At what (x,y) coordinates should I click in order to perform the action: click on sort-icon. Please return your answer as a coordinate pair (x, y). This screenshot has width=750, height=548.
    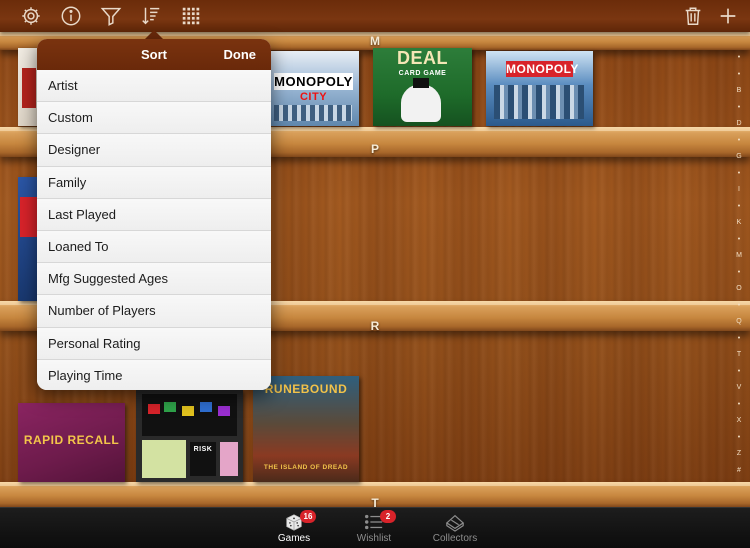
    Looking at the image, I should click on (151, 16).